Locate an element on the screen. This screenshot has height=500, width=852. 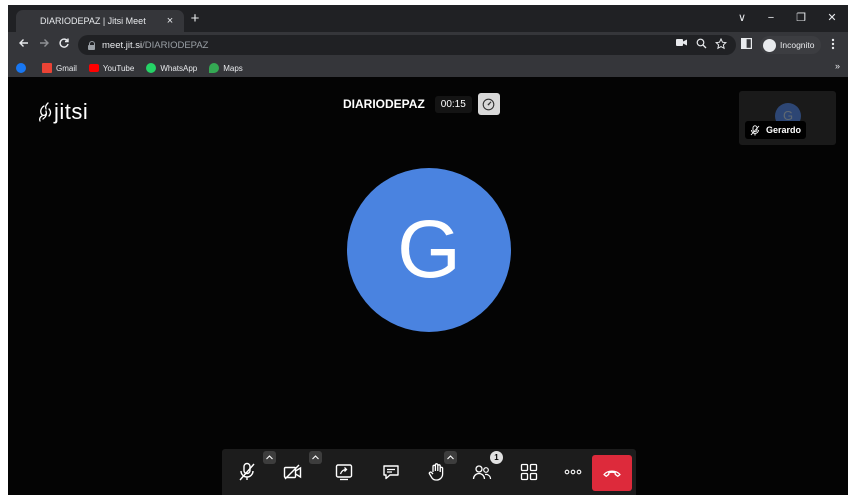
mic-options-caret is located at coordinates (269, 457).